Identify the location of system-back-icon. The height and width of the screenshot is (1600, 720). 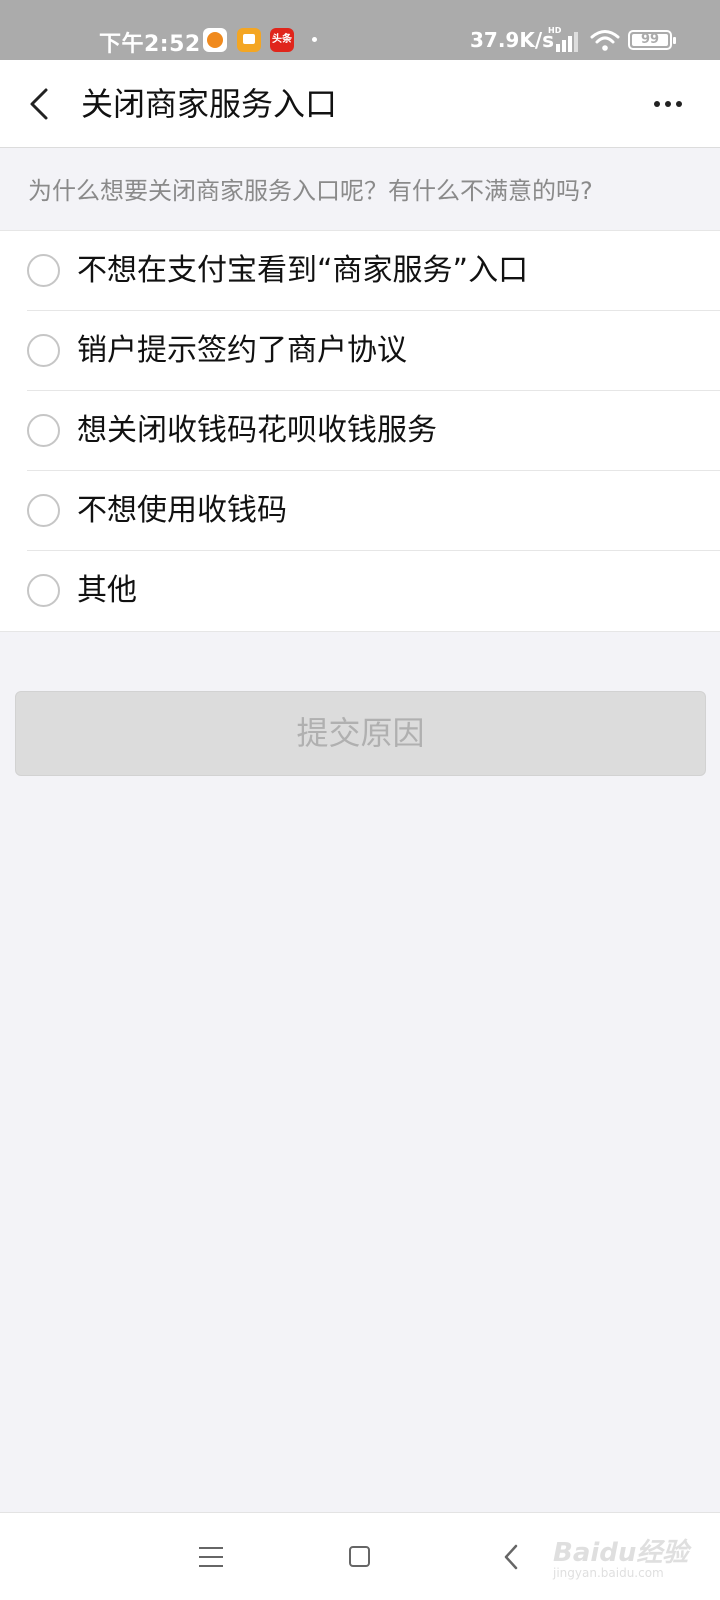
(511, 1557).